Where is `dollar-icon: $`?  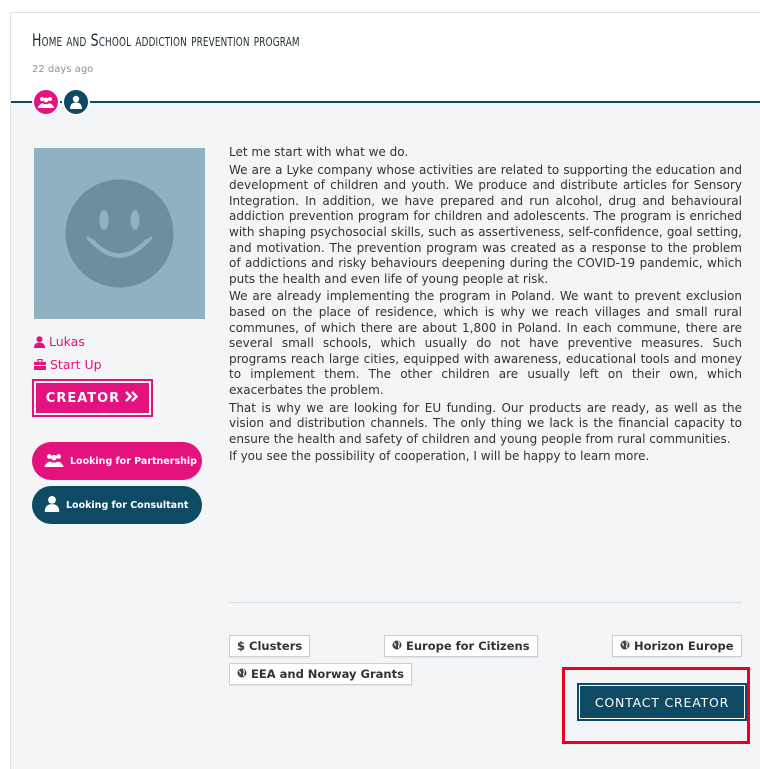 dollar-icon: $ is located at coordinates (241, 646).